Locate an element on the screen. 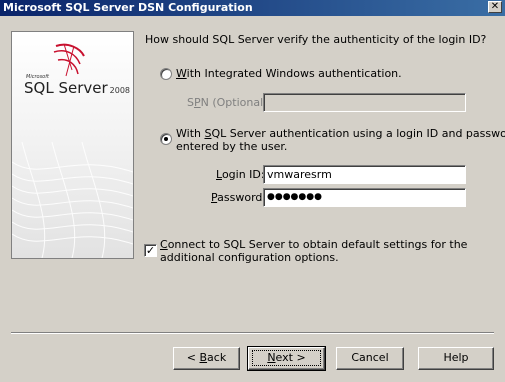 Image resolution: width=505 pixels, height=382 pixels. back-button: < Back is located at coordinates (206, 358).